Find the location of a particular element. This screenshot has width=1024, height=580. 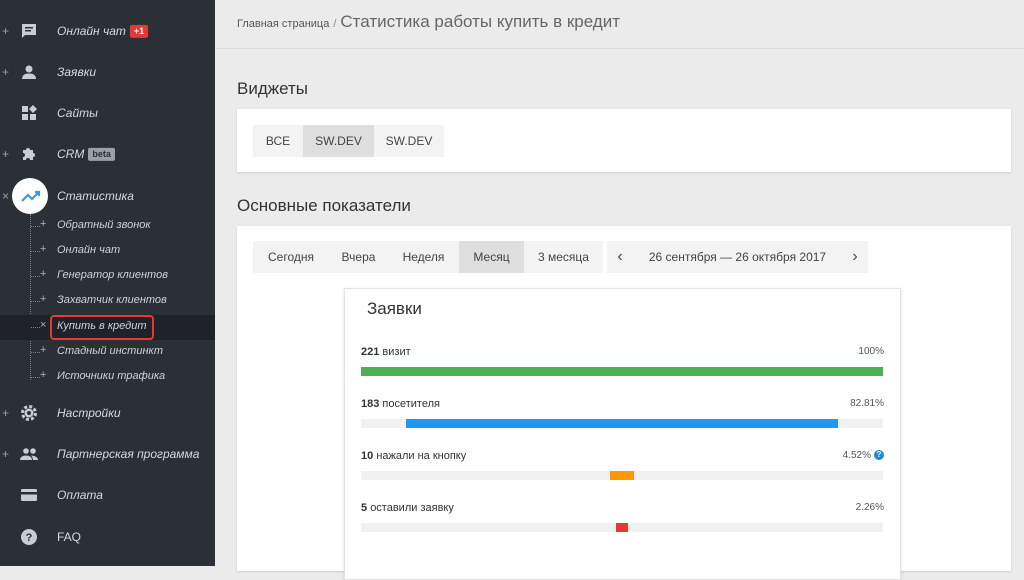

sidebar-item-settings: + Настройки is located at coordinates (107, 412).